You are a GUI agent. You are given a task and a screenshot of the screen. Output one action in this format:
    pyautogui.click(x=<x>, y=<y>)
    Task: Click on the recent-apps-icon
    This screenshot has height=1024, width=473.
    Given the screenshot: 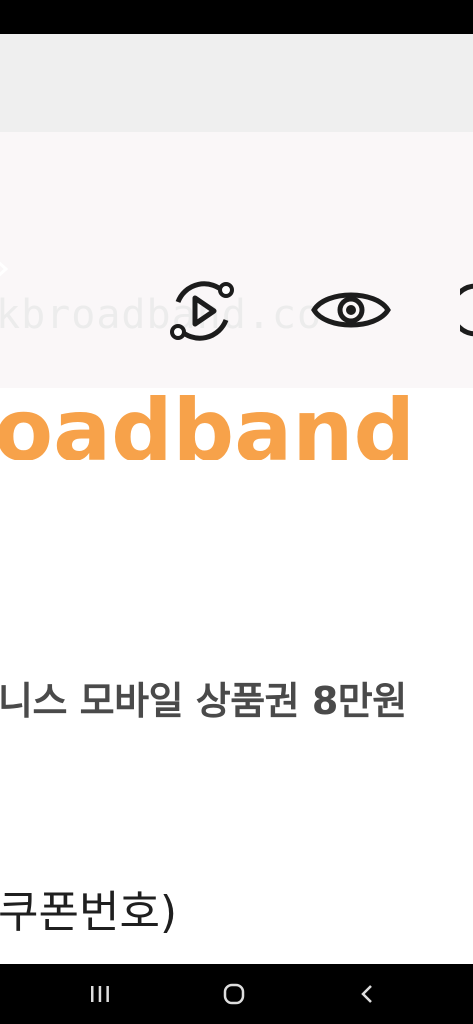 What is the action you would take?
    pyautogui.click(x=100, y=994)
    